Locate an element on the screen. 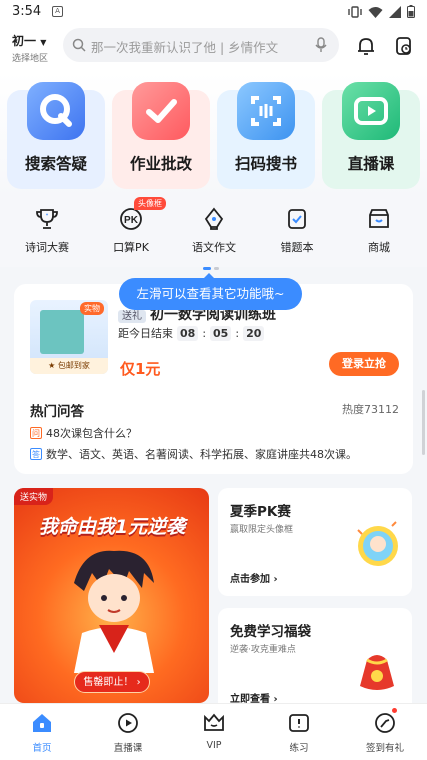 This screenshot has height=760, width=427. real-item-badge: 实物 is located at coordinates (92, 308).